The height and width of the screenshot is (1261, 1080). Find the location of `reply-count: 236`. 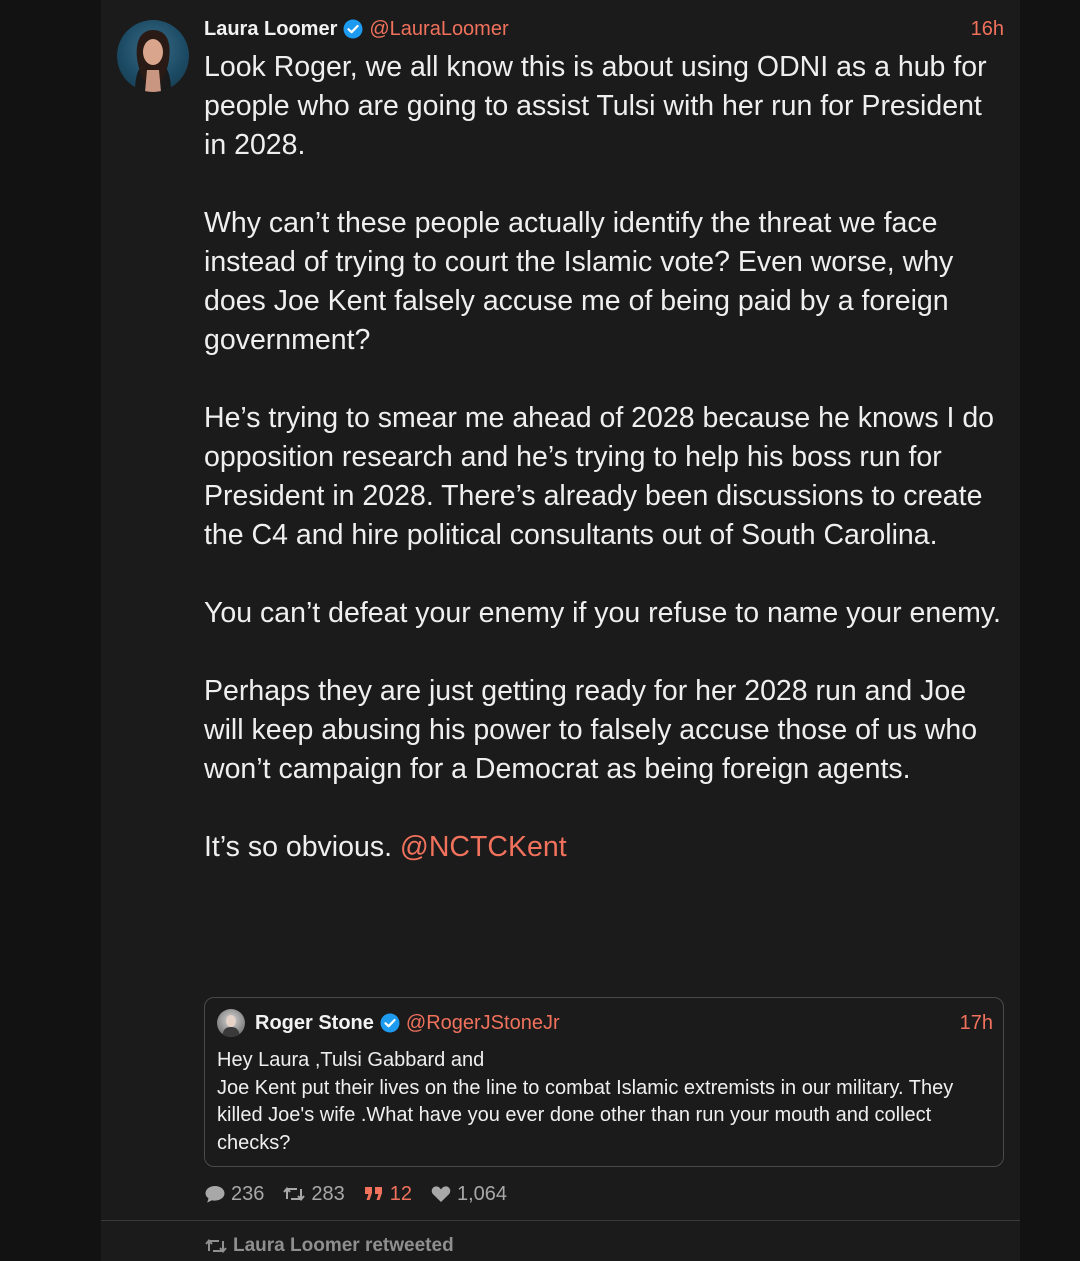

reply-count: 236 is located at coordinates (248, 1193).